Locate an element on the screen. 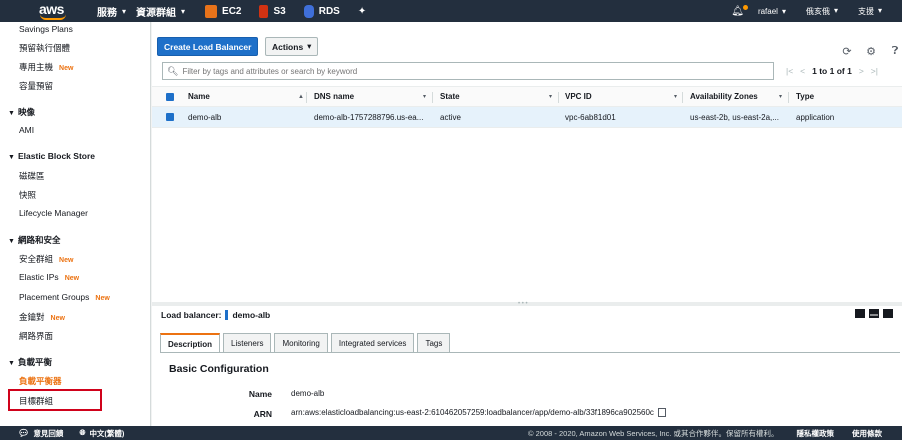  layout-bottom-icon is located at coordinates (860, 313).